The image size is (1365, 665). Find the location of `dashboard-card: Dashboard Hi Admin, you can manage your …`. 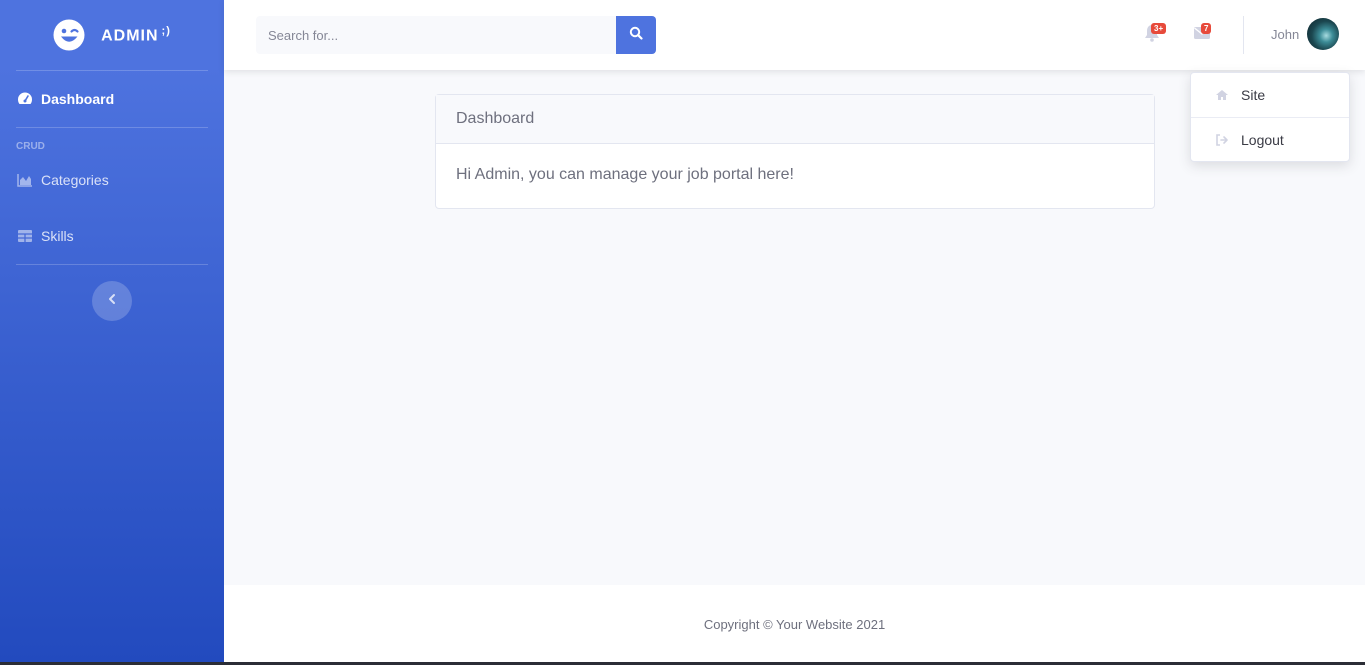

dashboard-card: Dashboard Hi Admin, you can manage your … is located at coordinates (795, 151).